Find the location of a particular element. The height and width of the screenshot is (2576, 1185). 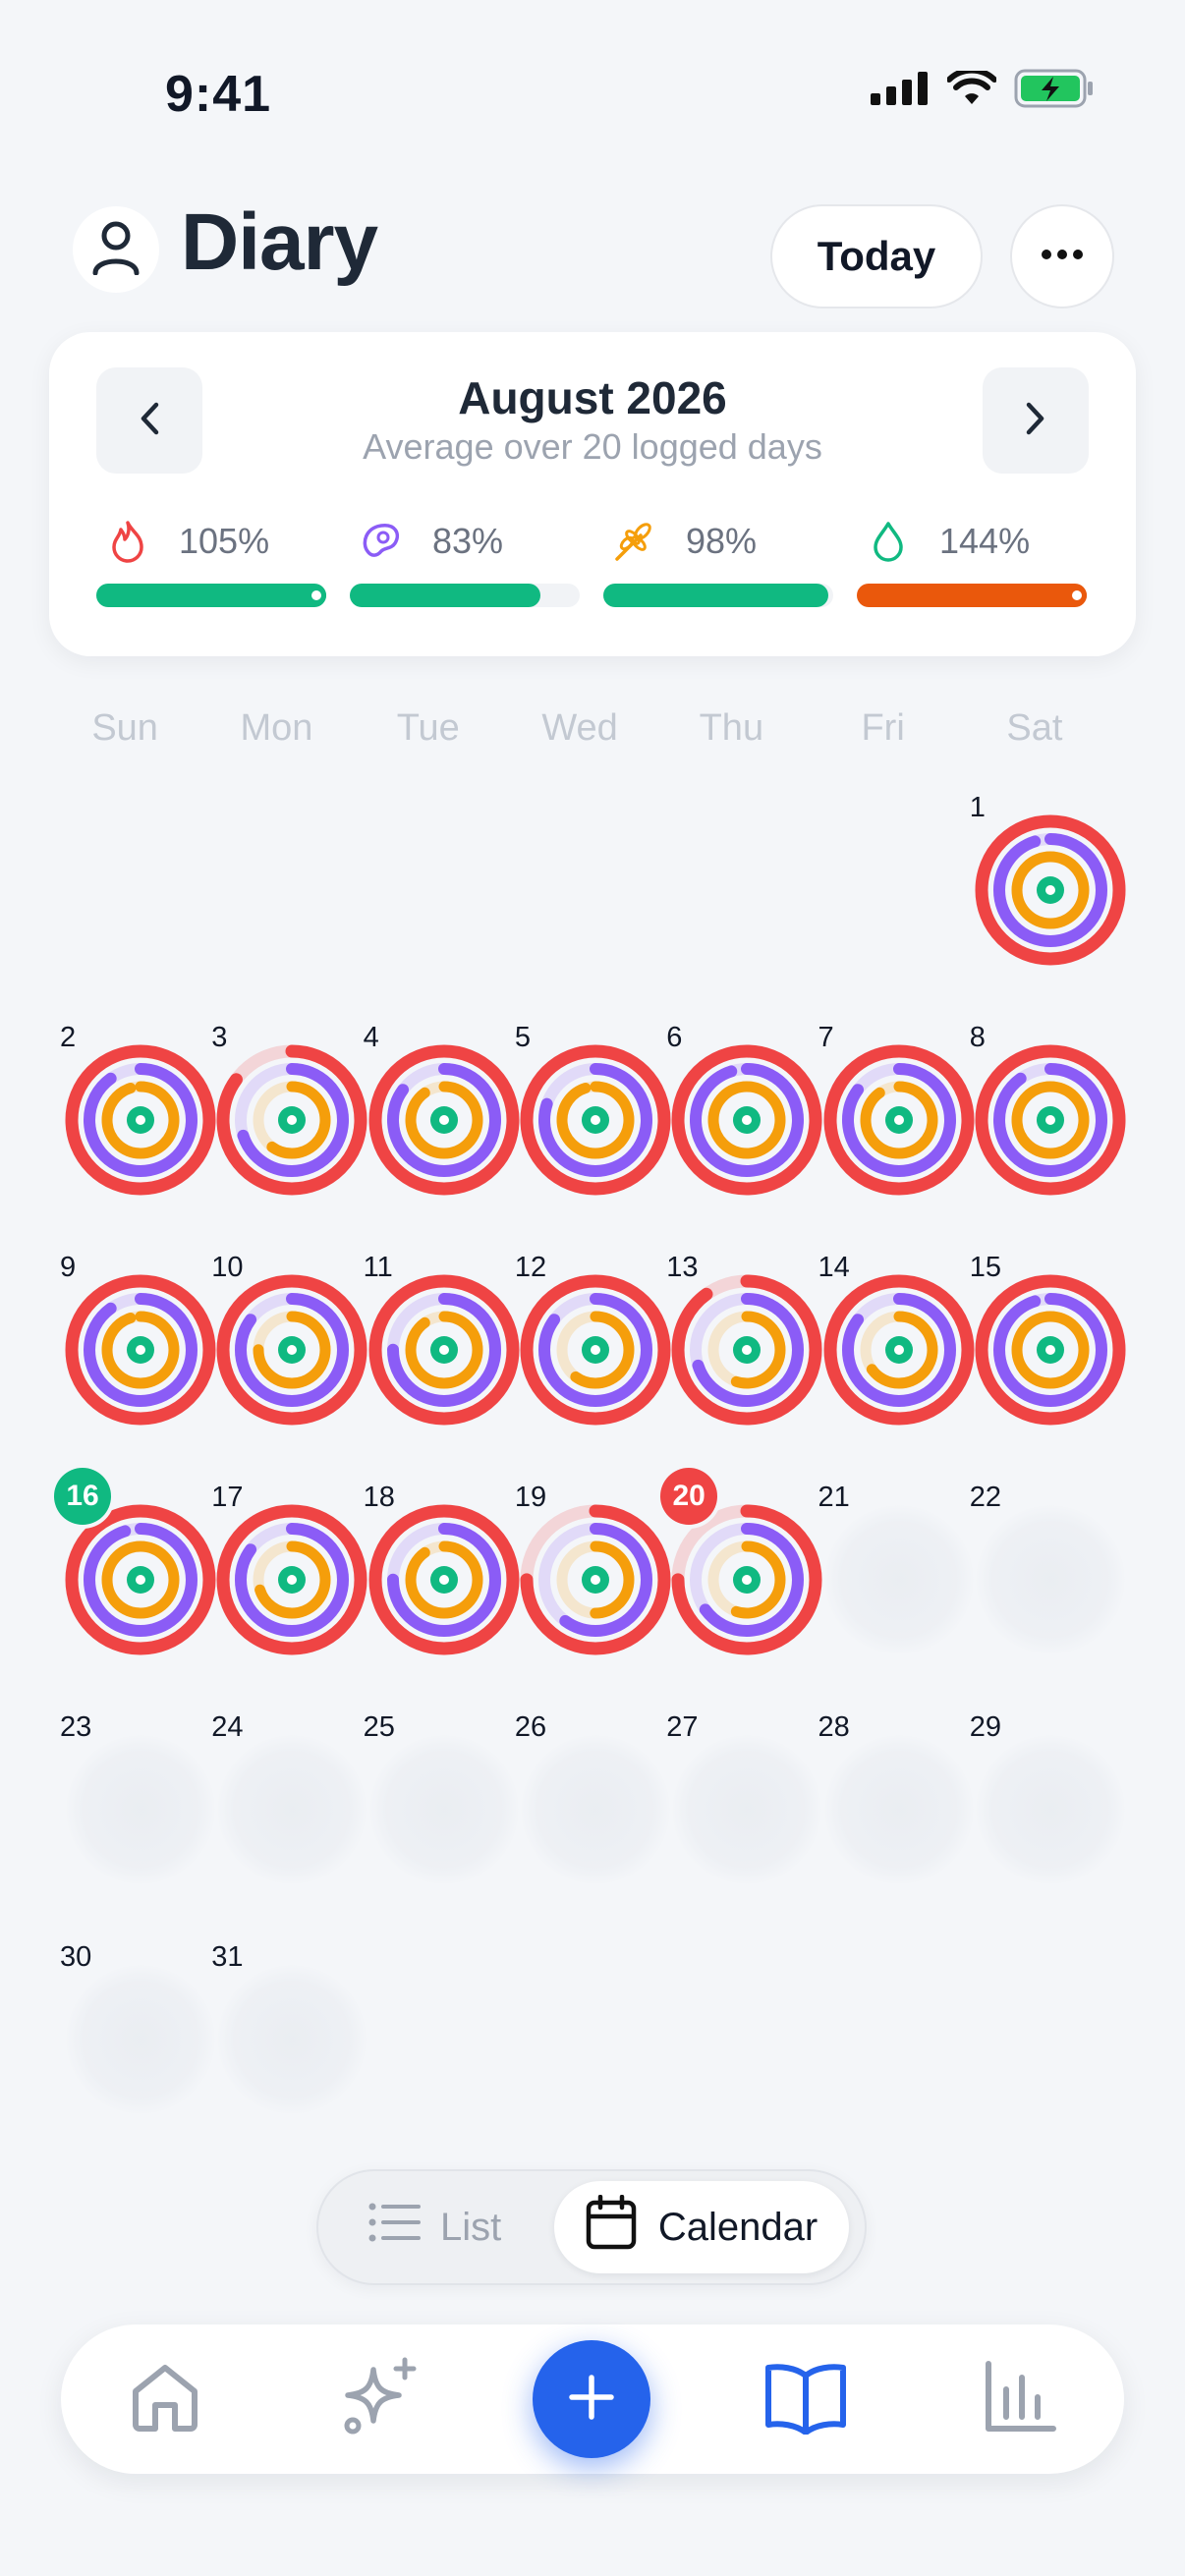

calendar-day: 8 is located at coordinates (1048, 1113).